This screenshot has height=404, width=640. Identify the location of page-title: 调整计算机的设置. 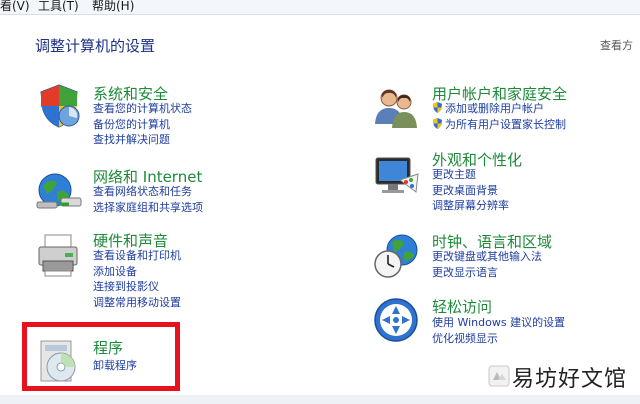
(95, 46).